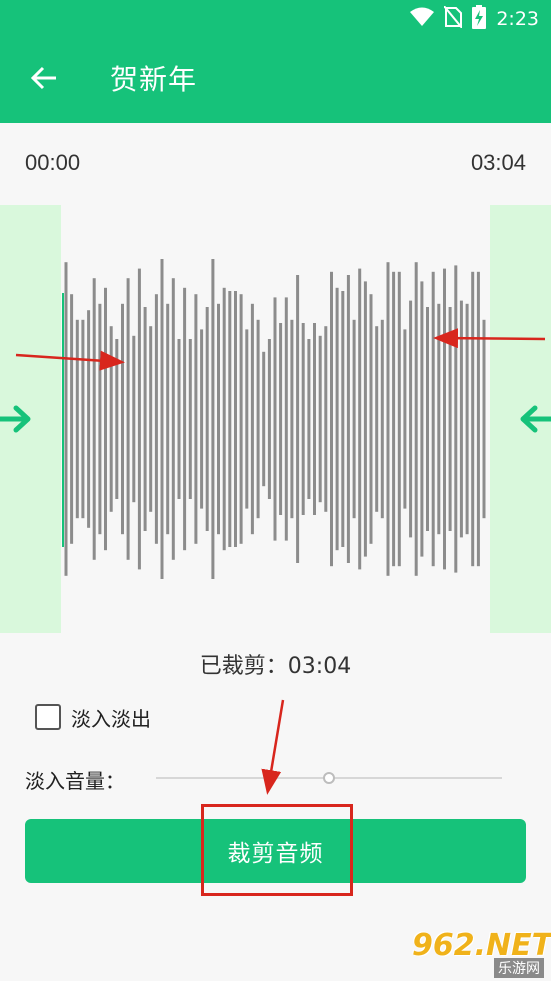  I want to click on app-bar: 贺新年, so click(275, 80).